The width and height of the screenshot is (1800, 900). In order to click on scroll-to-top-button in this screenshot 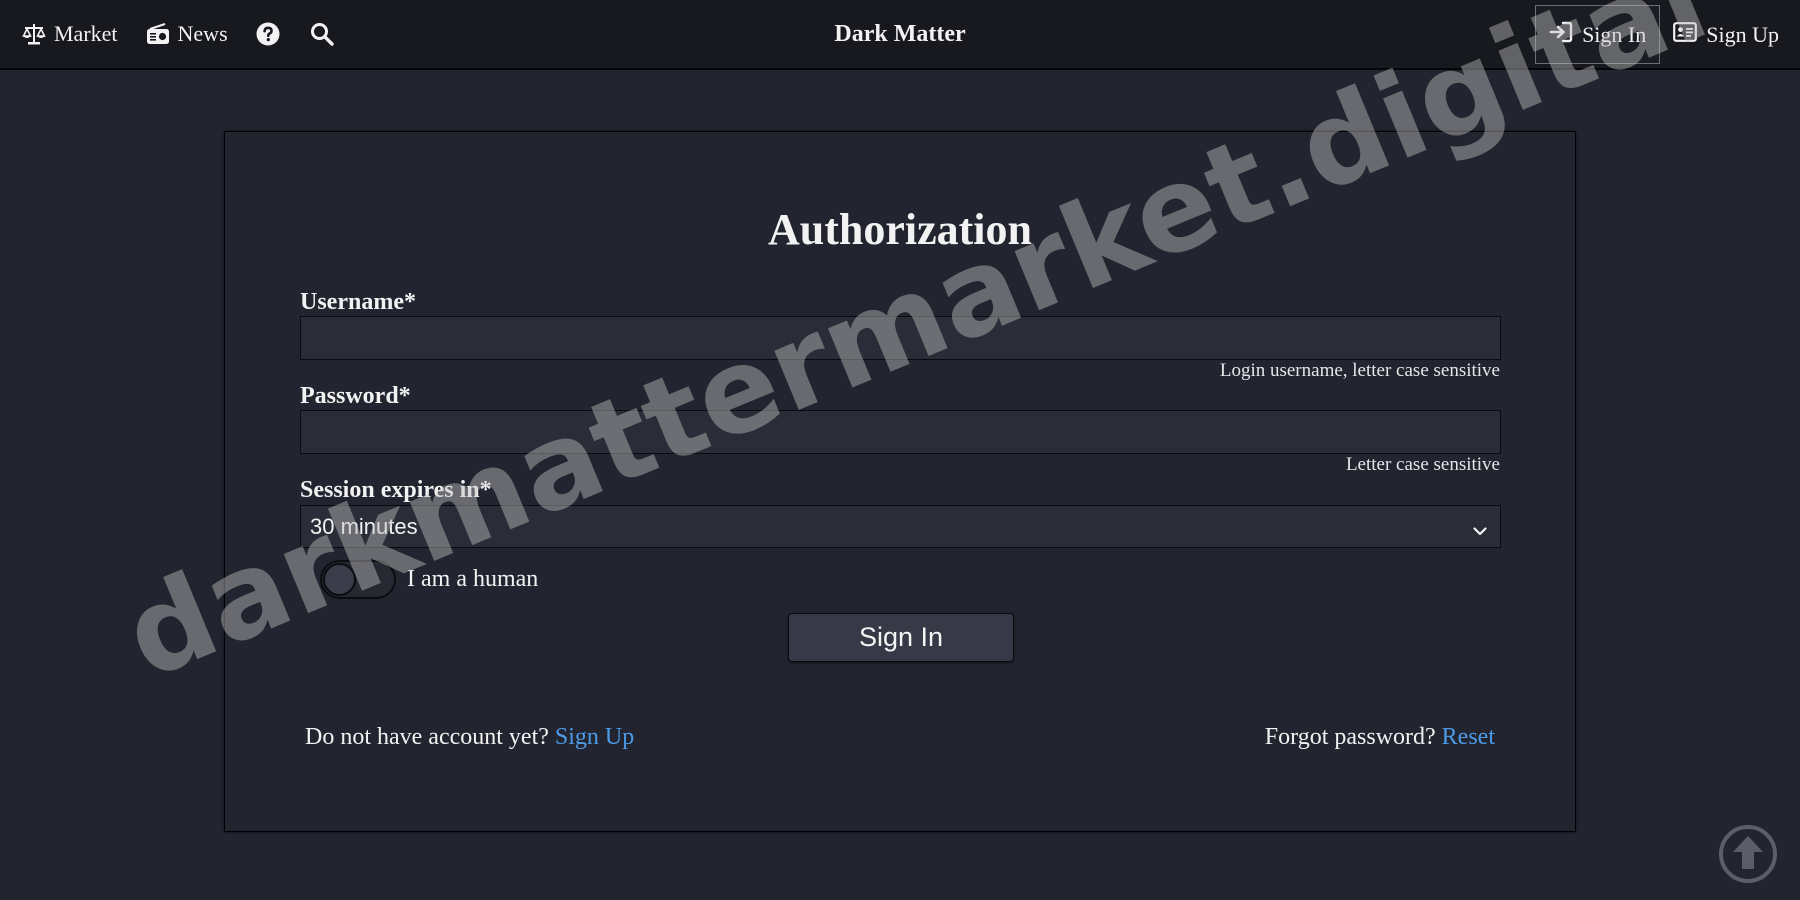, I will do `click(1748, 854)`.